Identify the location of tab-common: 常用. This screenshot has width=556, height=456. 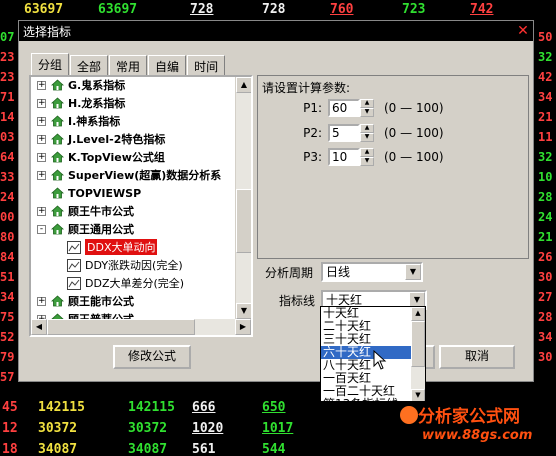
(128, 65).